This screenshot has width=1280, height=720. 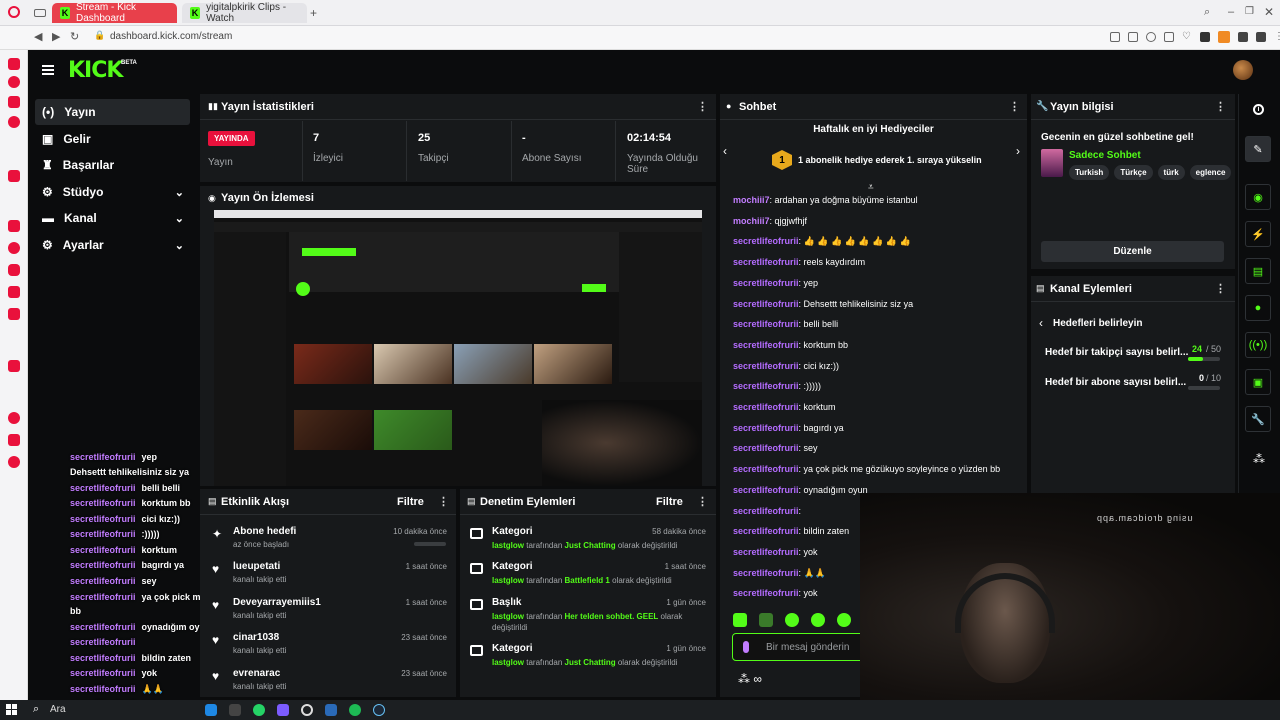 I want to click on search-tabs-icon: ⌕, so click(x=1207, y=12).